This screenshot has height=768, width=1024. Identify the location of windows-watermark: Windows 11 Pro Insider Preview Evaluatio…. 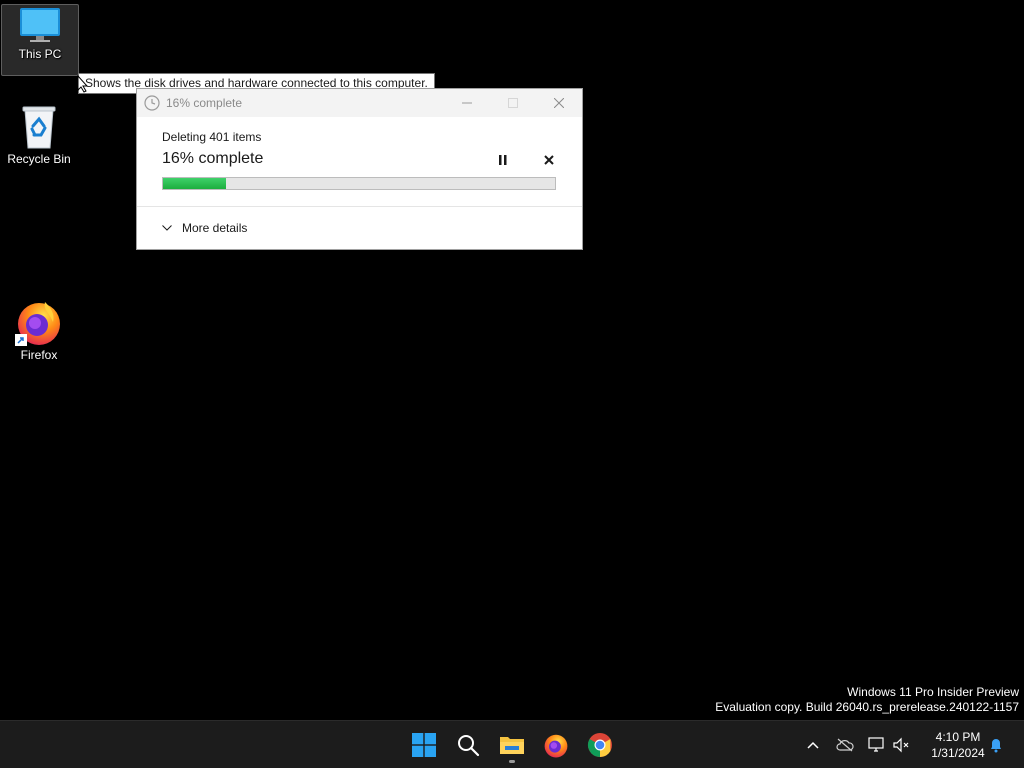
(867, 700).